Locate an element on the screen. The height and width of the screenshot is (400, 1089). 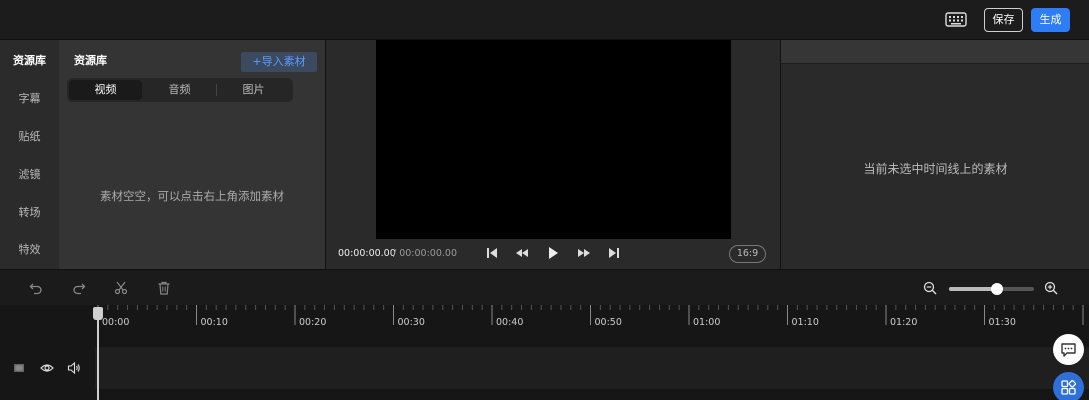
timeline-tracks is located at coordinates (544, 373).